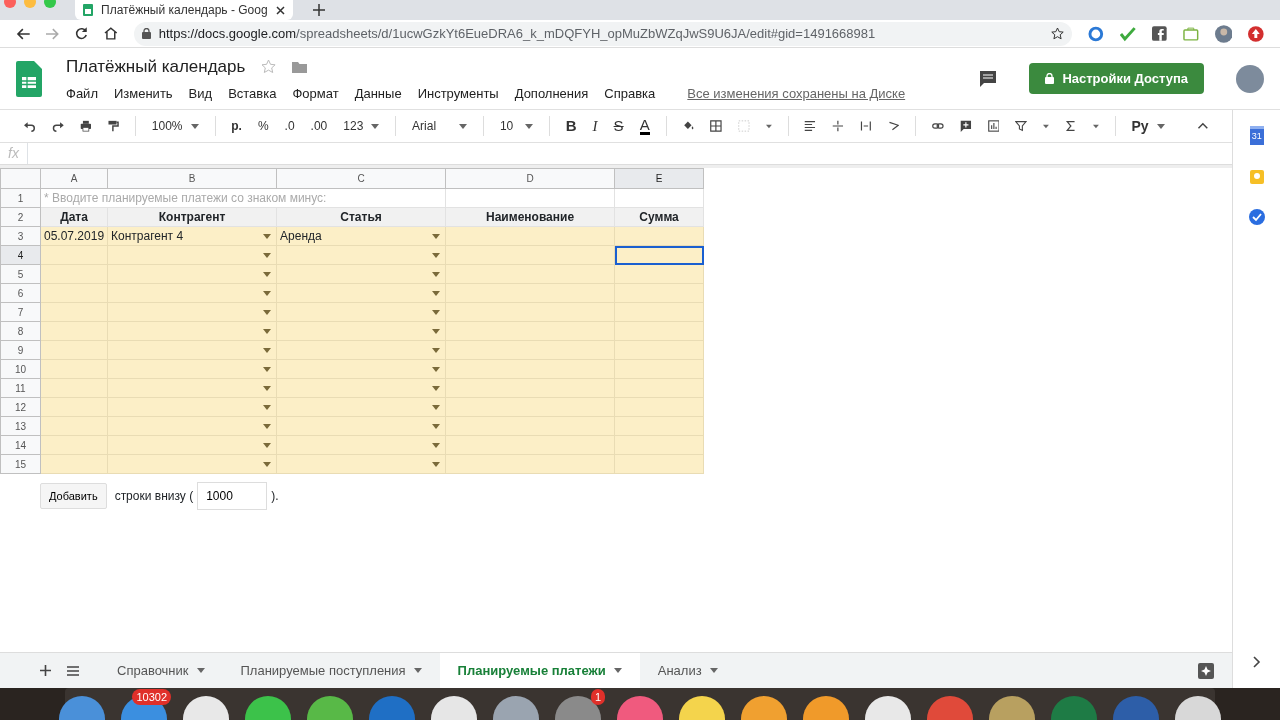 The width and height of the screenshot is (1280, 720). I want to click on home-icon, so click(111, 33).